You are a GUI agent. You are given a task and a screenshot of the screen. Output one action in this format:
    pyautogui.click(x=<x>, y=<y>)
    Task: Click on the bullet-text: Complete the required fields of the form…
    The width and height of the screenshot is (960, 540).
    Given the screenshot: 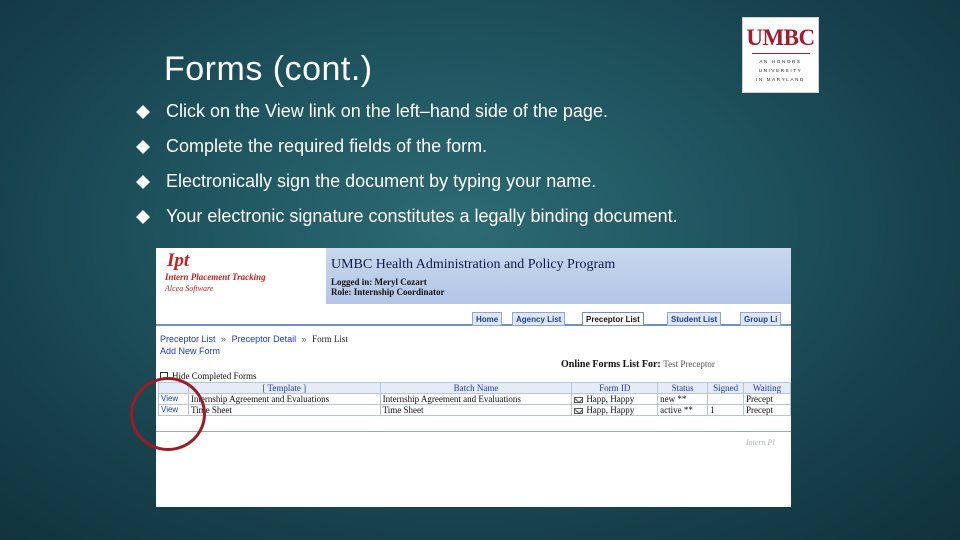 What is the action you would take?
    pyautogui.click(x=327, y=146)
    